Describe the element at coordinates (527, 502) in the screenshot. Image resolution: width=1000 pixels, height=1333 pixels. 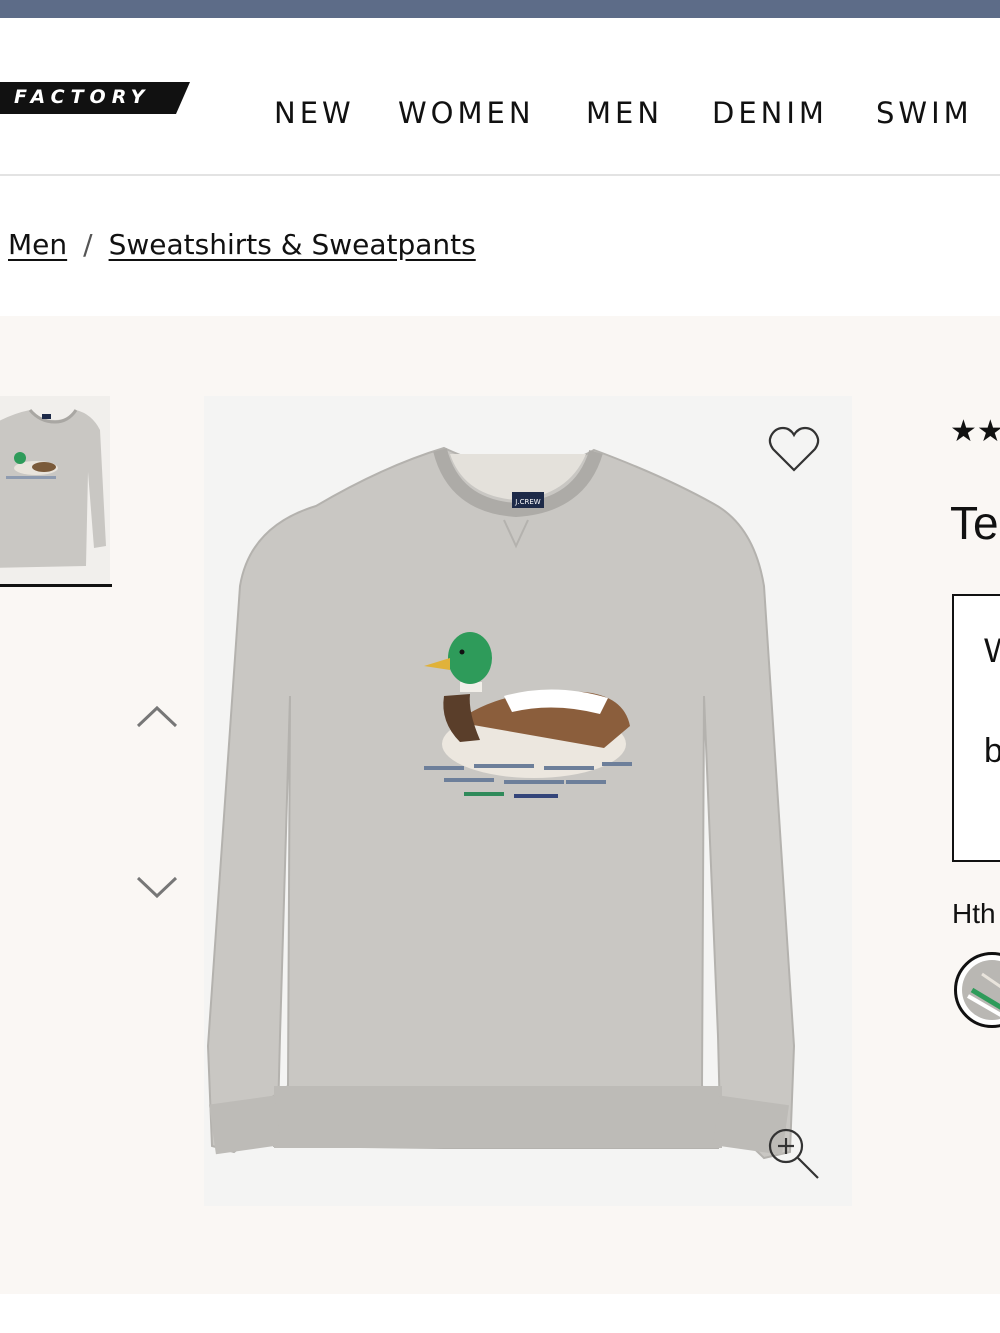
I see `brand-label-tag: J.CREW` at that location.